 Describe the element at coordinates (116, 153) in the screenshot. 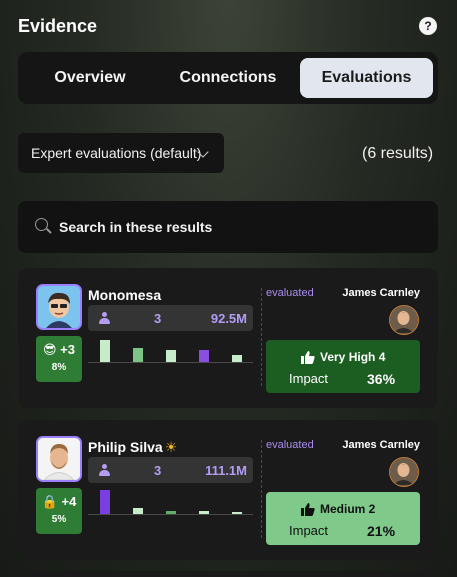

I see `filter-selected-value: Expert evaluations (default)` at that location.